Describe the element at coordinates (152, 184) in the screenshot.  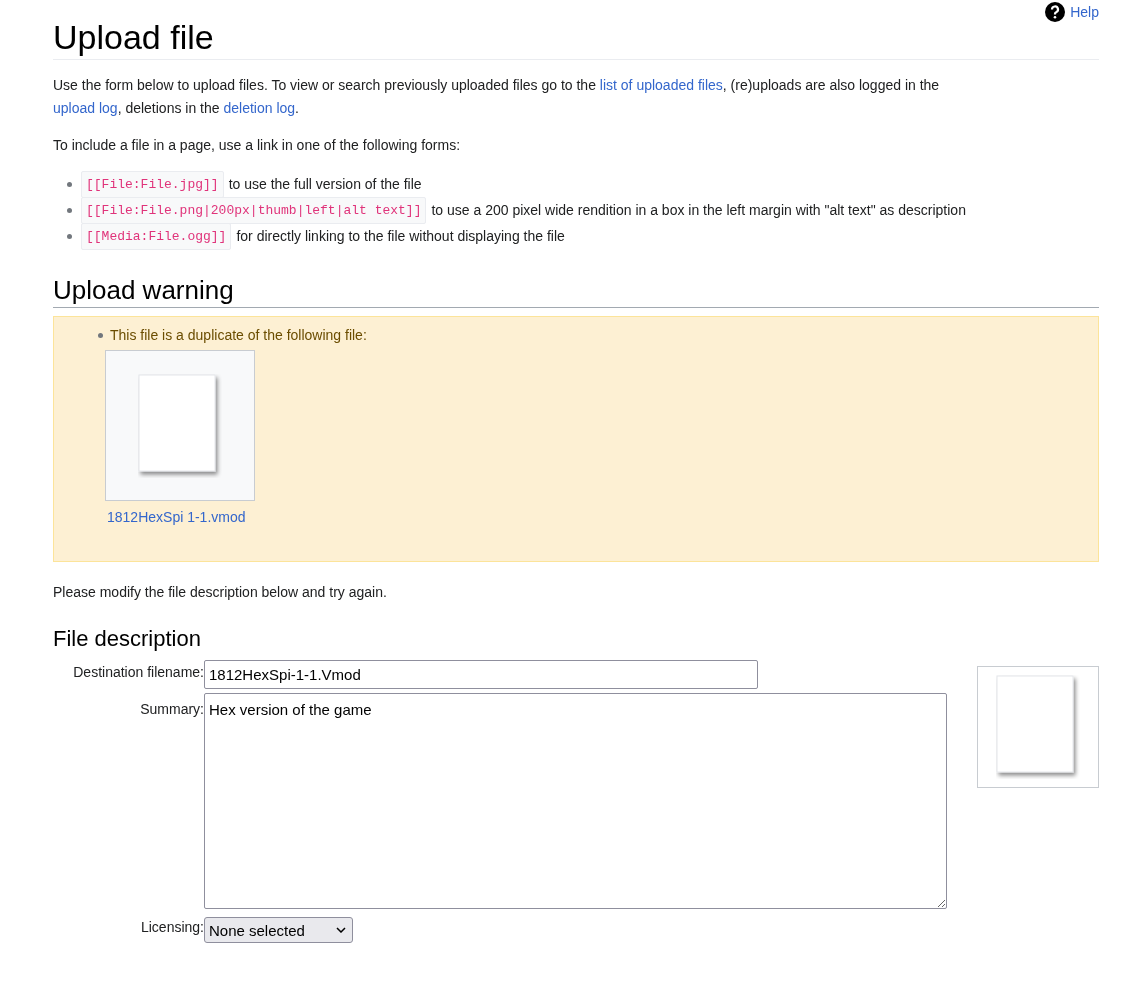
I see `code-snippet: [[File:File.jpg]]` at that location.